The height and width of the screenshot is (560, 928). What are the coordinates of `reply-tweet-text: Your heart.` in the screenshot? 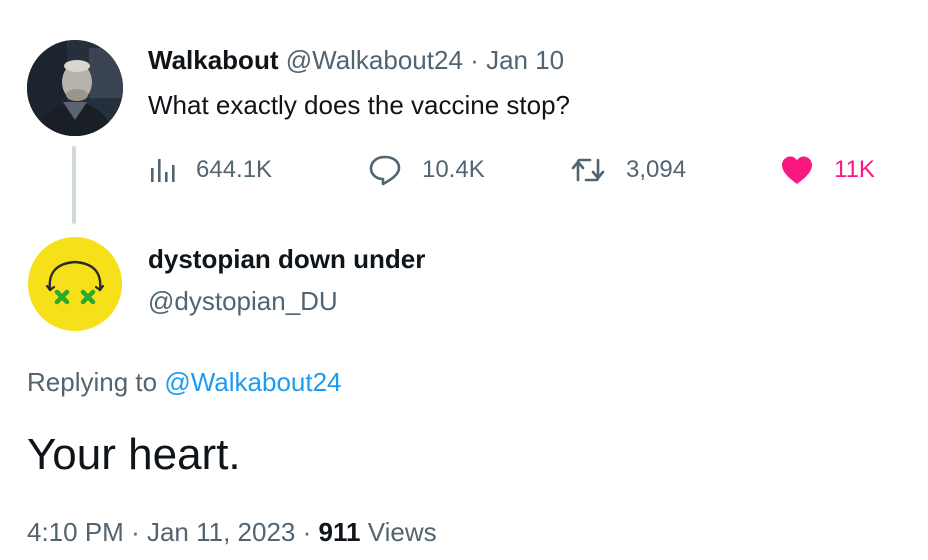 It's located at (134, 454).